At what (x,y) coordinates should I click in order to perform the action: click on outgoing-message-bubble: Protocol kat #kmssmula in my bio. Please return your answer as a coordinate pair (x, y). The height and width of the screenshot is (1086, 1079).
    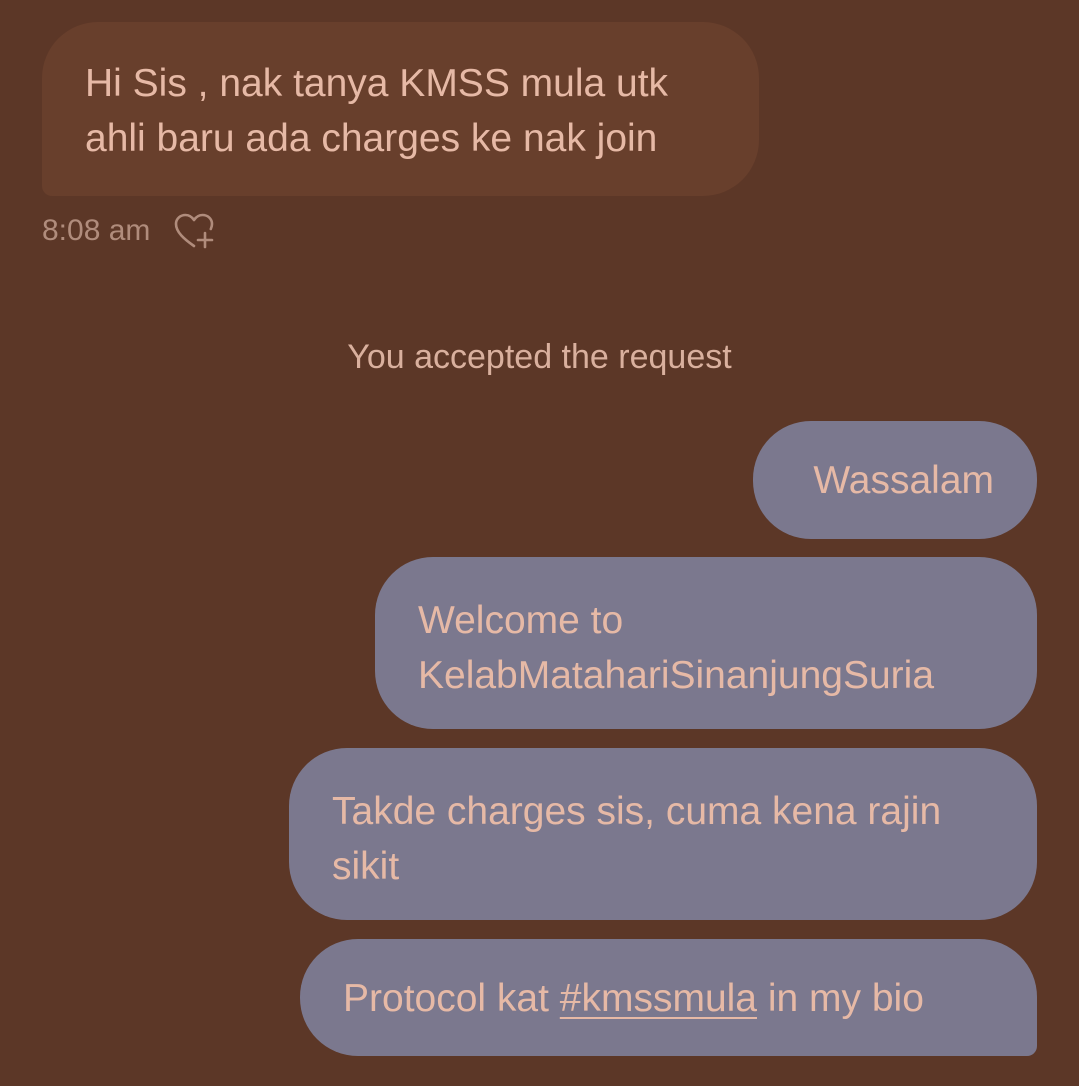
    Looking at the image, I should click on (668, 997).